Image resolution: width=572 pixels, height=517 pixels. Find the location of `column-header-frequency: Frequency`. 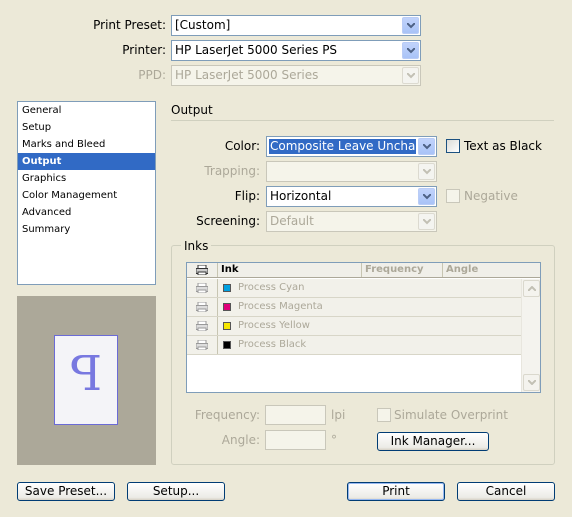

column-header-frequency: Frequency is located at coordinates (402, 270).